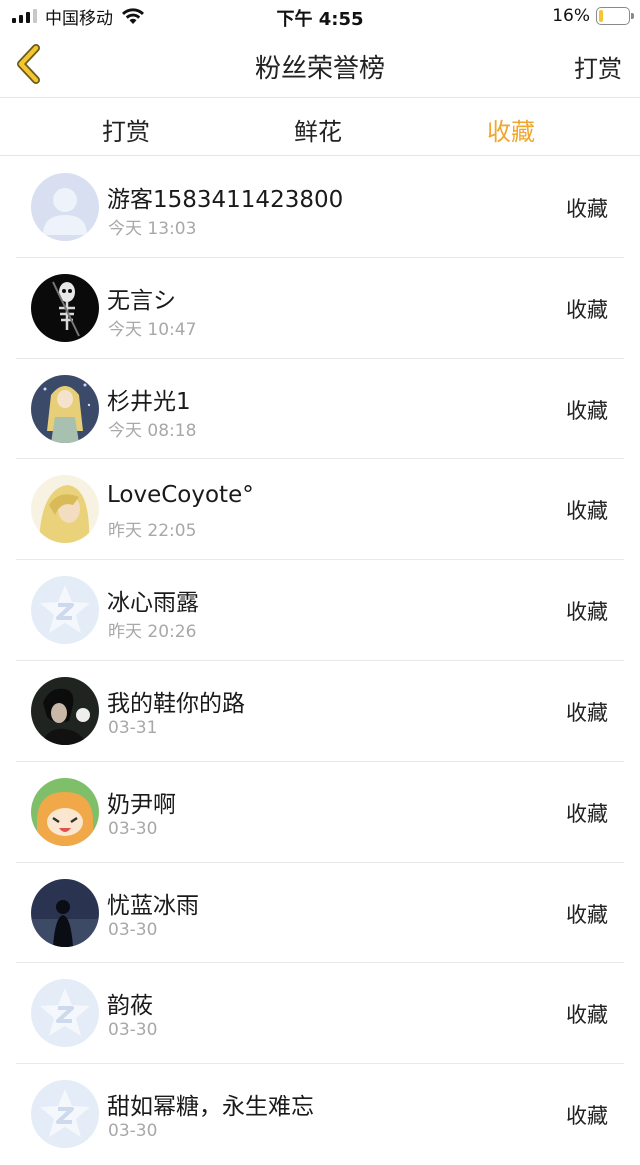 This screenshot has height=1165, width=640. Describe the element at coordinates (320, 1114) in the screenshot. I see `list-item: 甜如幂糖，永生难忘 03-30 收藏` at that location.